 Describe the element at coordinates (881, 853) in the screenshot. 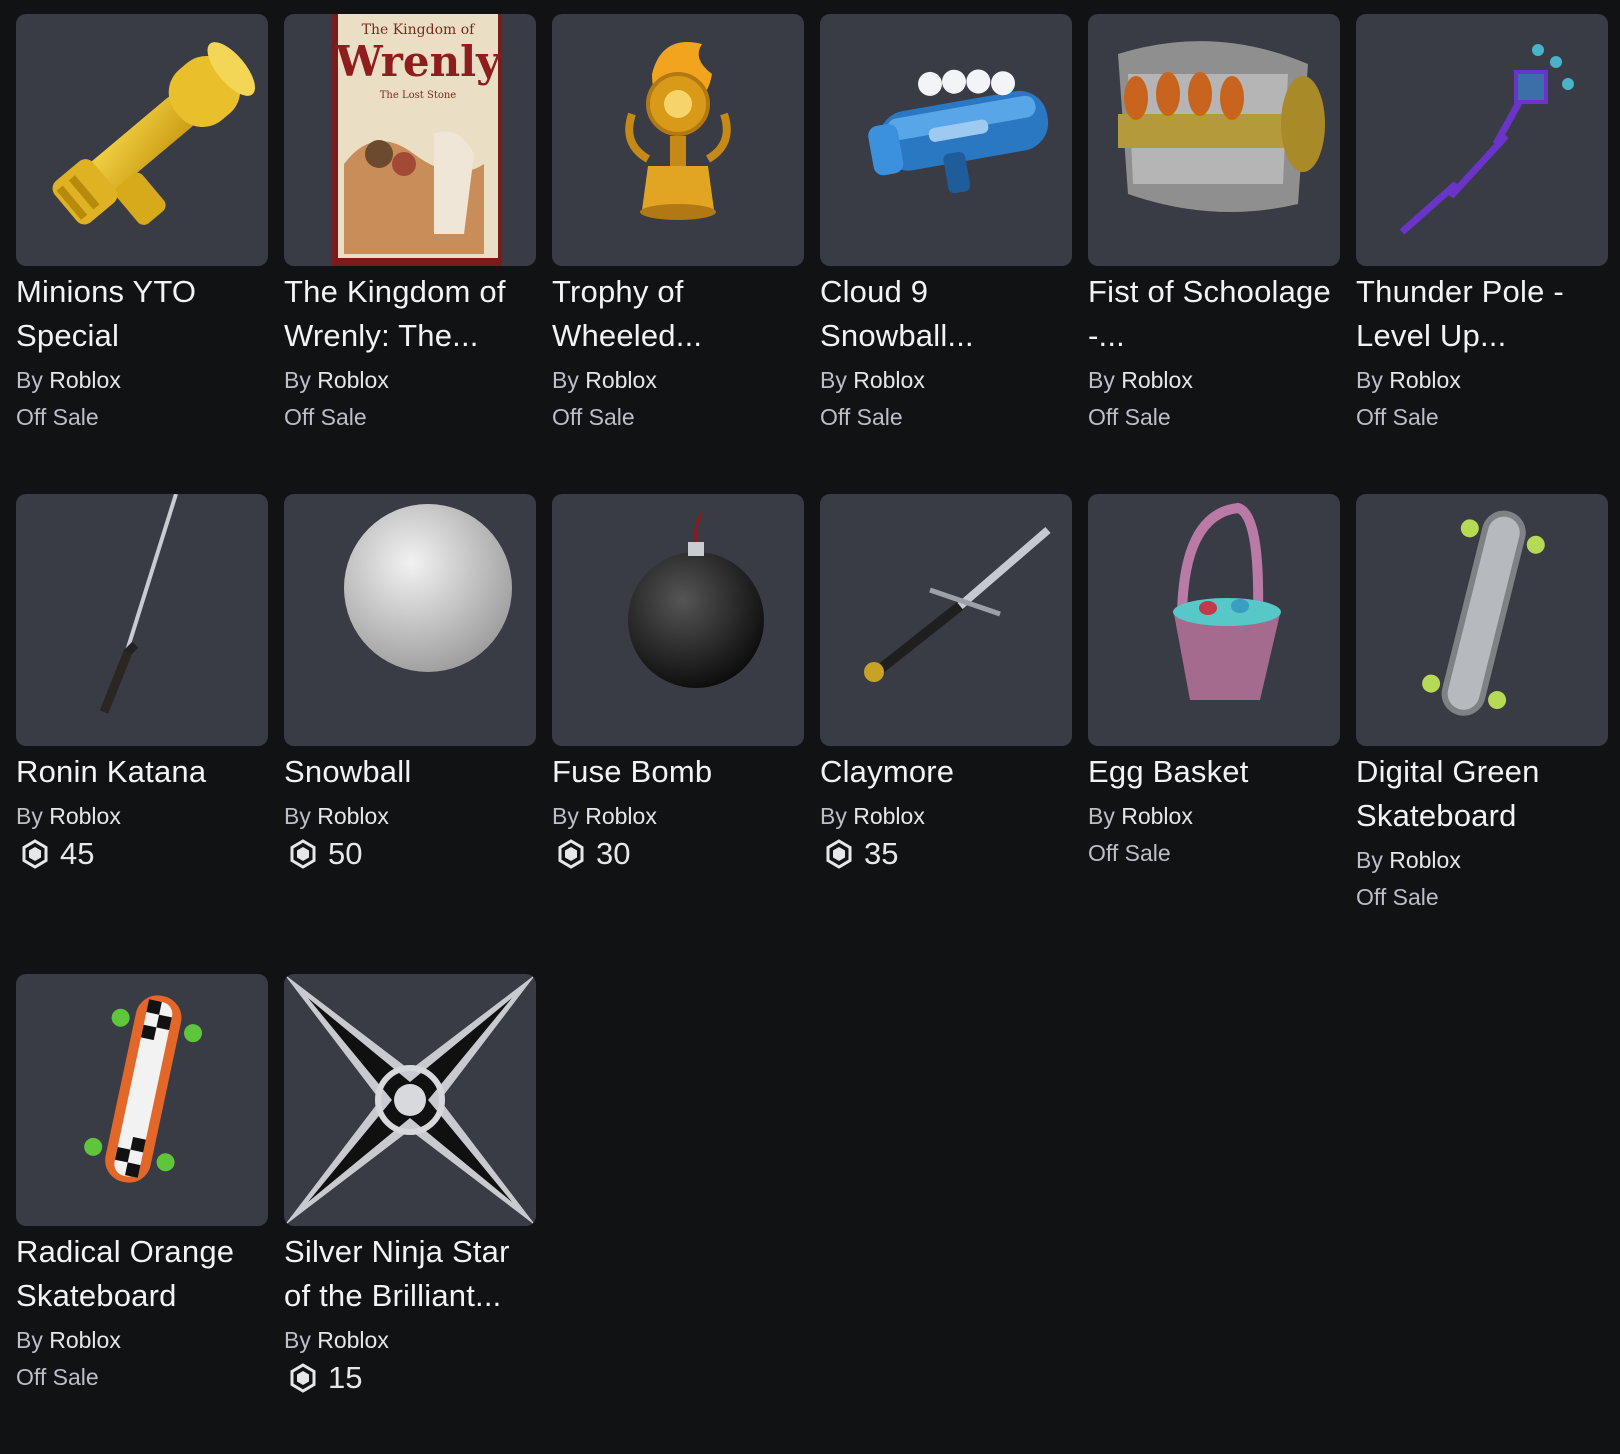

I see `price-value: 35` at that location.